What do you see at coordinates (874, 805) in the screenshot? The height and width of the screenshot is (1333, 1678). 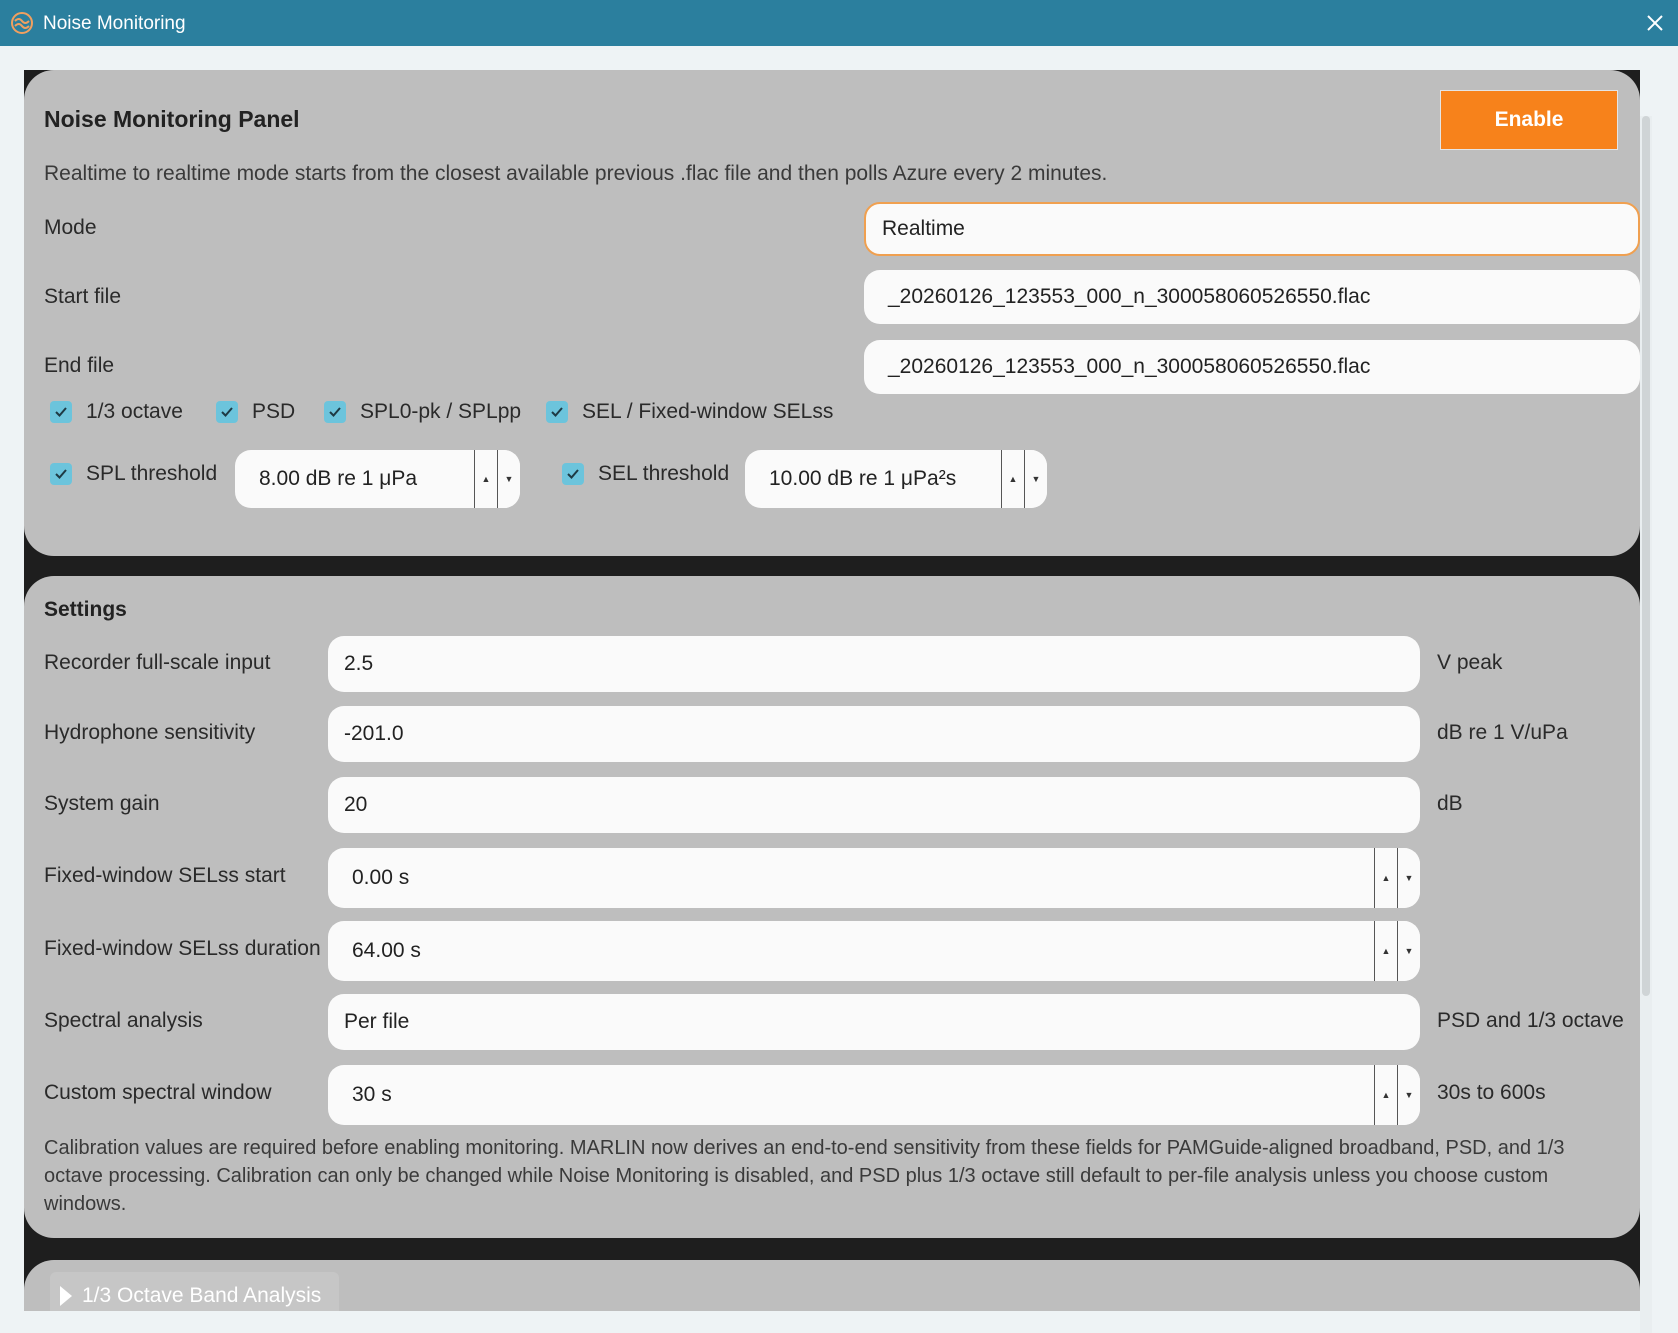 I see `system-gain-field: 20` at bounding box center [874, 805].